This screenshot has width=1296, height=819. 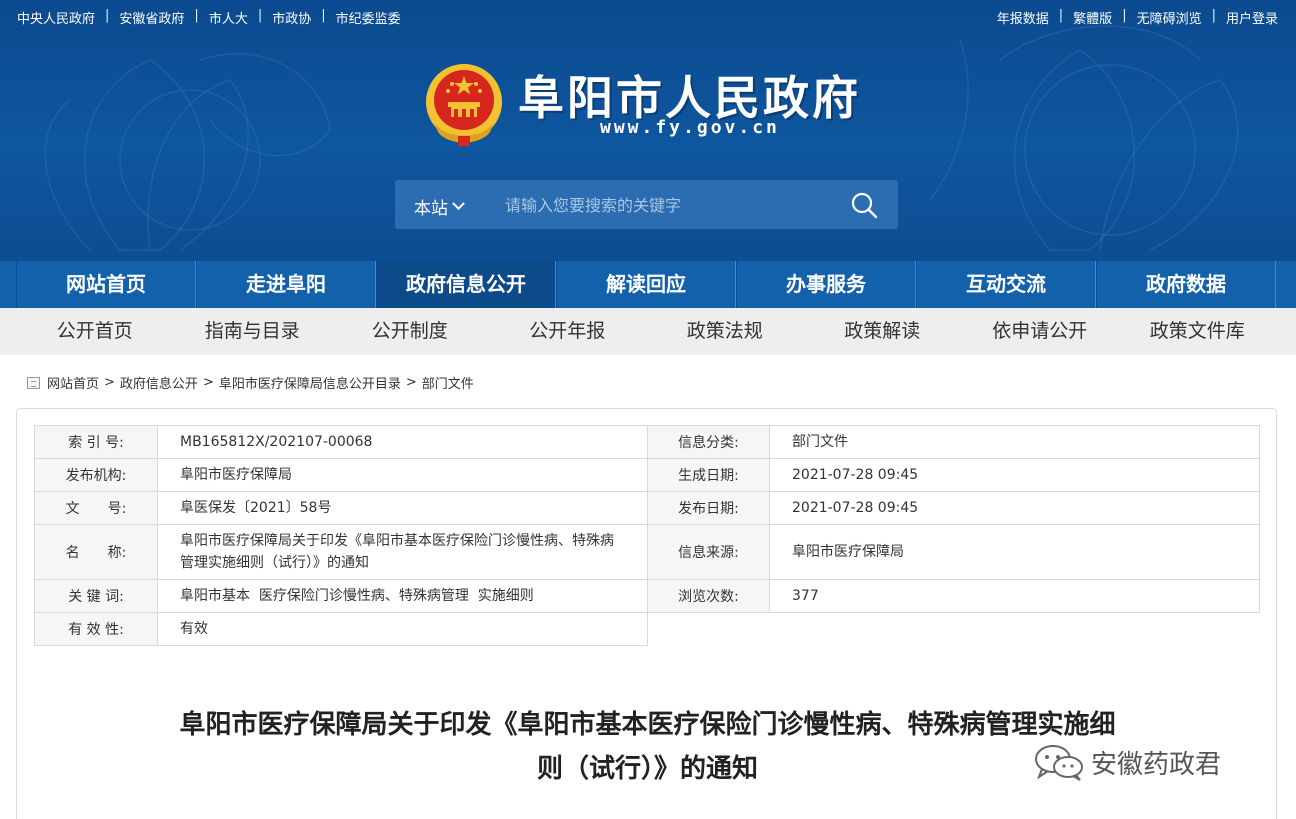 What do you see at coordinates (725, 331) in the screenshot?
I see `subnav-policies-regulations: 政策法规` at bounding box center [725, 331].